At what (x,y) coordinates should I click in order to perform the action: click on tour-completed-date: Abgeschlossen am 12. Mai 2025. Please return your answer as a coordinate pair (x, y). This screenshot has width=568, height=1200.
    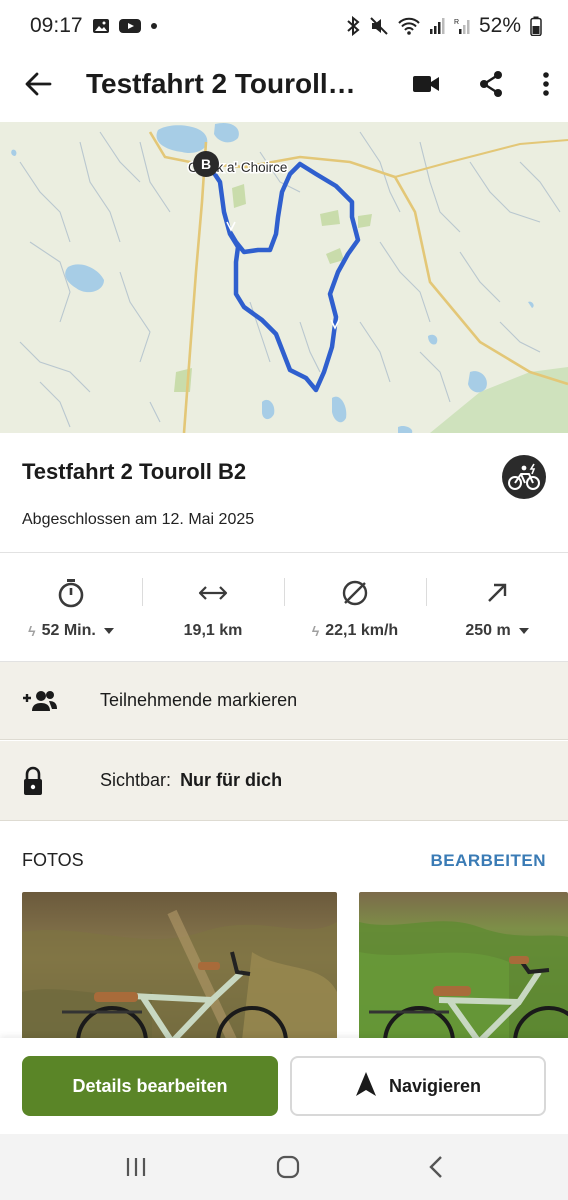
    Looking at the image, I should click on (138, 519).